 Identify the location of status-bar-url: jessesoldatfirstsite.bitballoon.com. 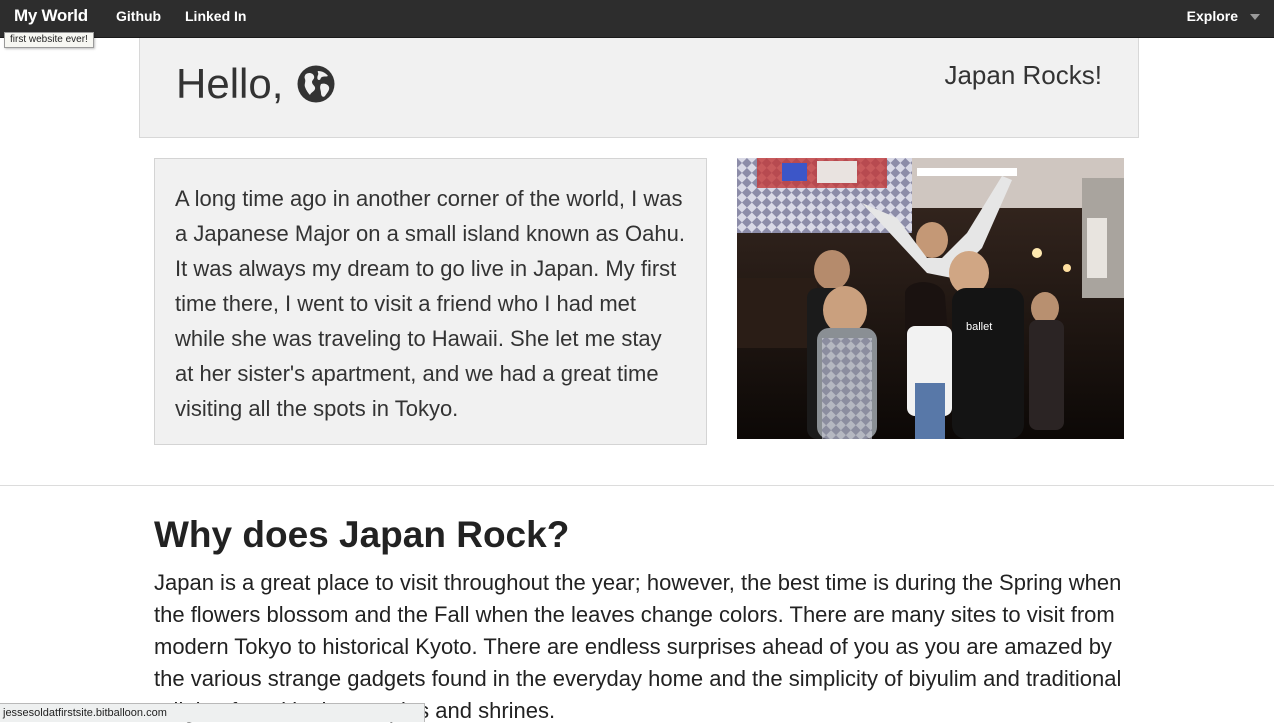
(212, 712).